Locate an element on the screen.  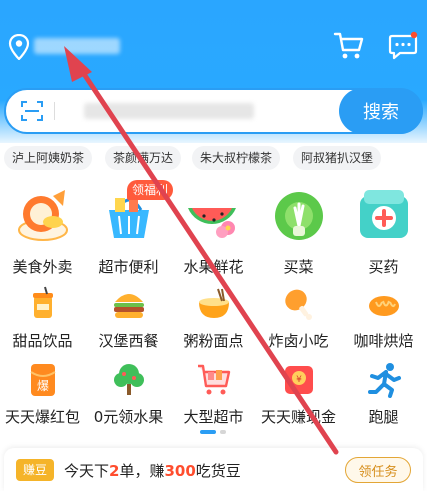
category-label: 大型超市 is located at coordinates (213, 417).